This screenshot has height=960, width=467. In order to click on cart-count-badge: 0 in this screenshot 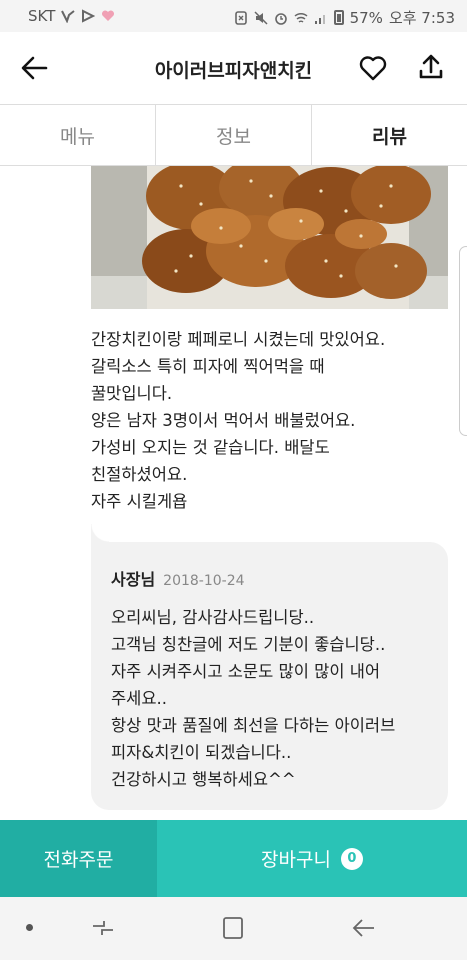, I will do `click(351, 858)`.